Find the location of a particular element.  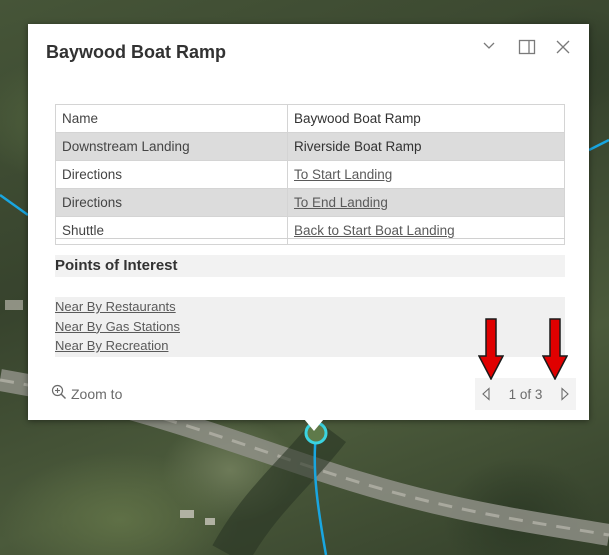

attribute-key: Downstream Landing is located at coordinates (171, 146).